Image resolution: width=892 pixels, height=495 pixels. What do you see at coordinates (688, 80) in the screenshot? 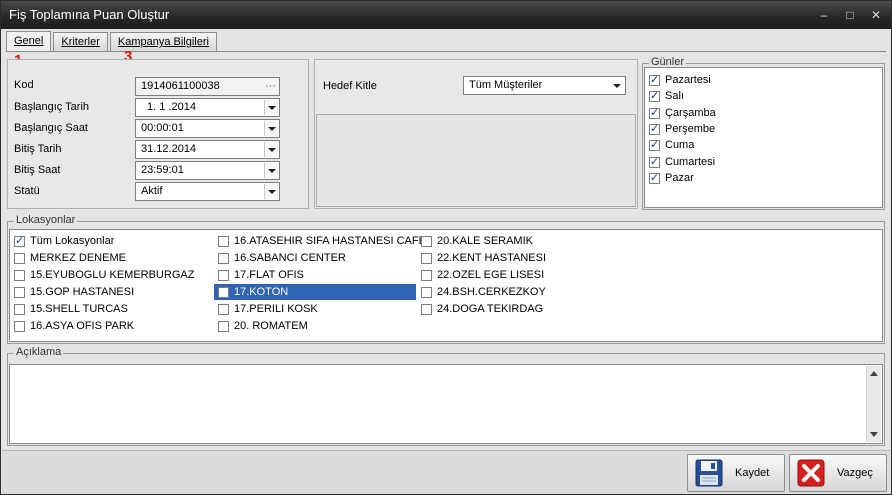
I see `day-label: Pazartesi` at bounding box center [688, 80].